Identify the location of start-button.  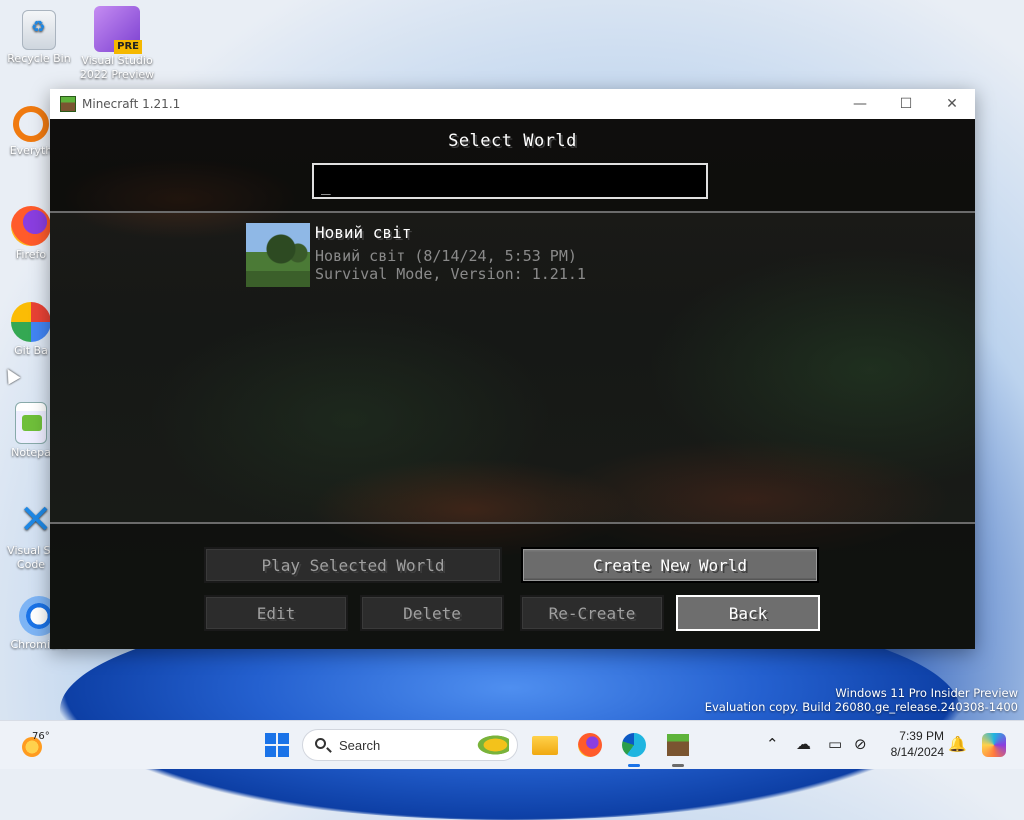
(277, 745).